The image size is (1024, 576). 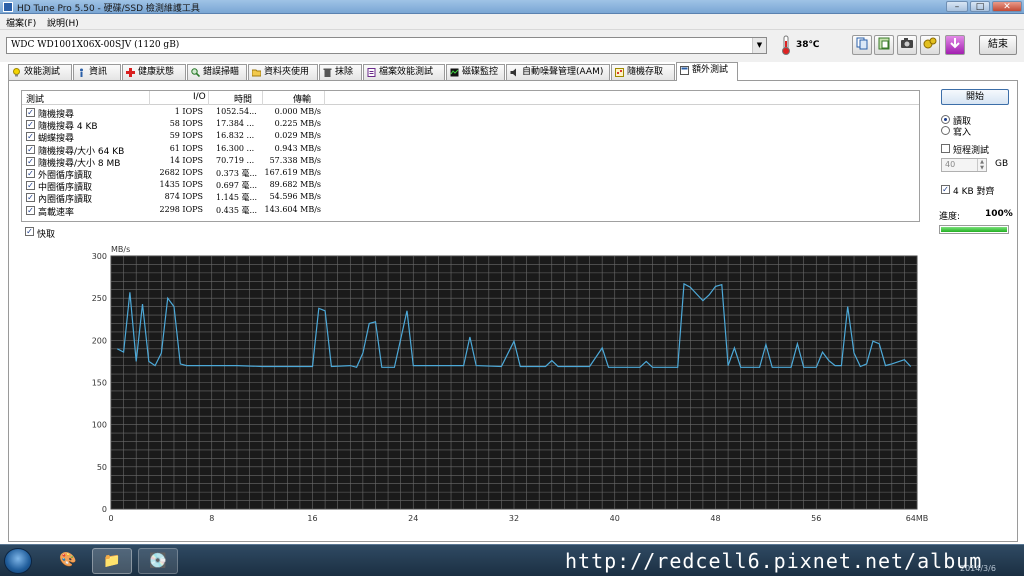 I want to click on table-row: ✓ 外圈循序讀取 2682 IOPS 0.373 毫... 167.619 MB/s, so click(x=470, y=174).